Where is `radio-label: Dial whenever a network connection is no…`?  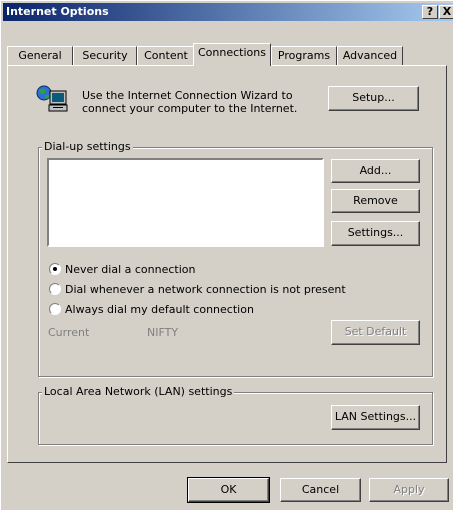
radio-label: Dial whenever a network connection is no… is located at coordinates (205, 289).